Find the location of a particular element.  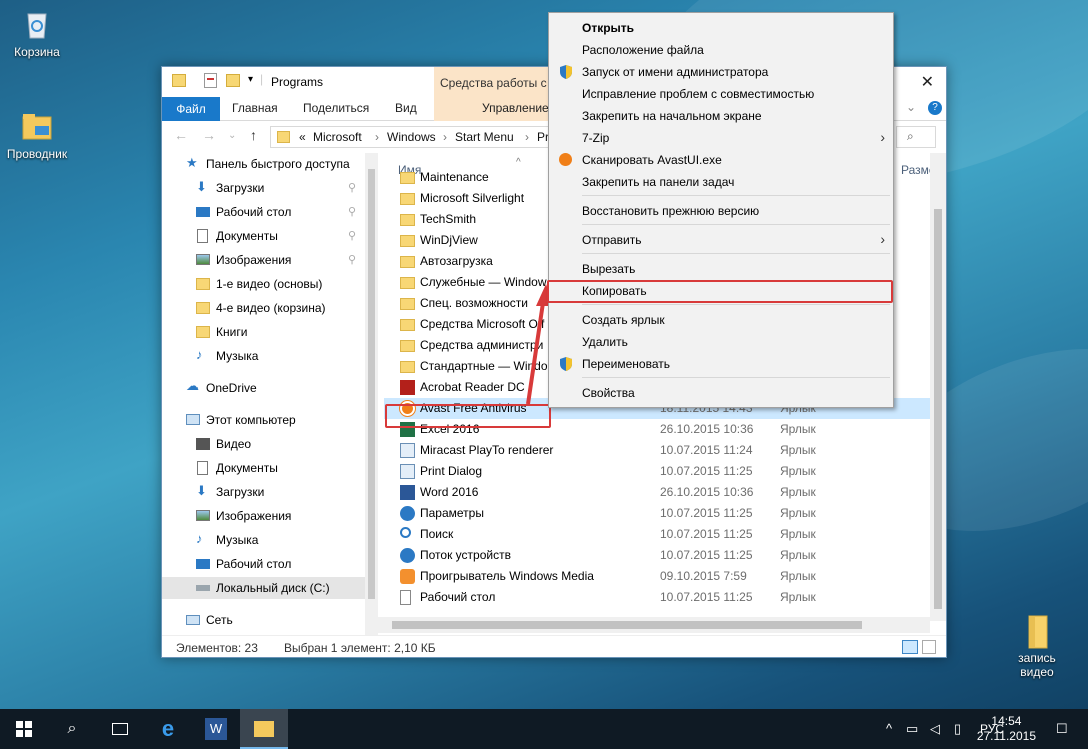

menu-item-label: Отправить is located at coordinates (612, 240).